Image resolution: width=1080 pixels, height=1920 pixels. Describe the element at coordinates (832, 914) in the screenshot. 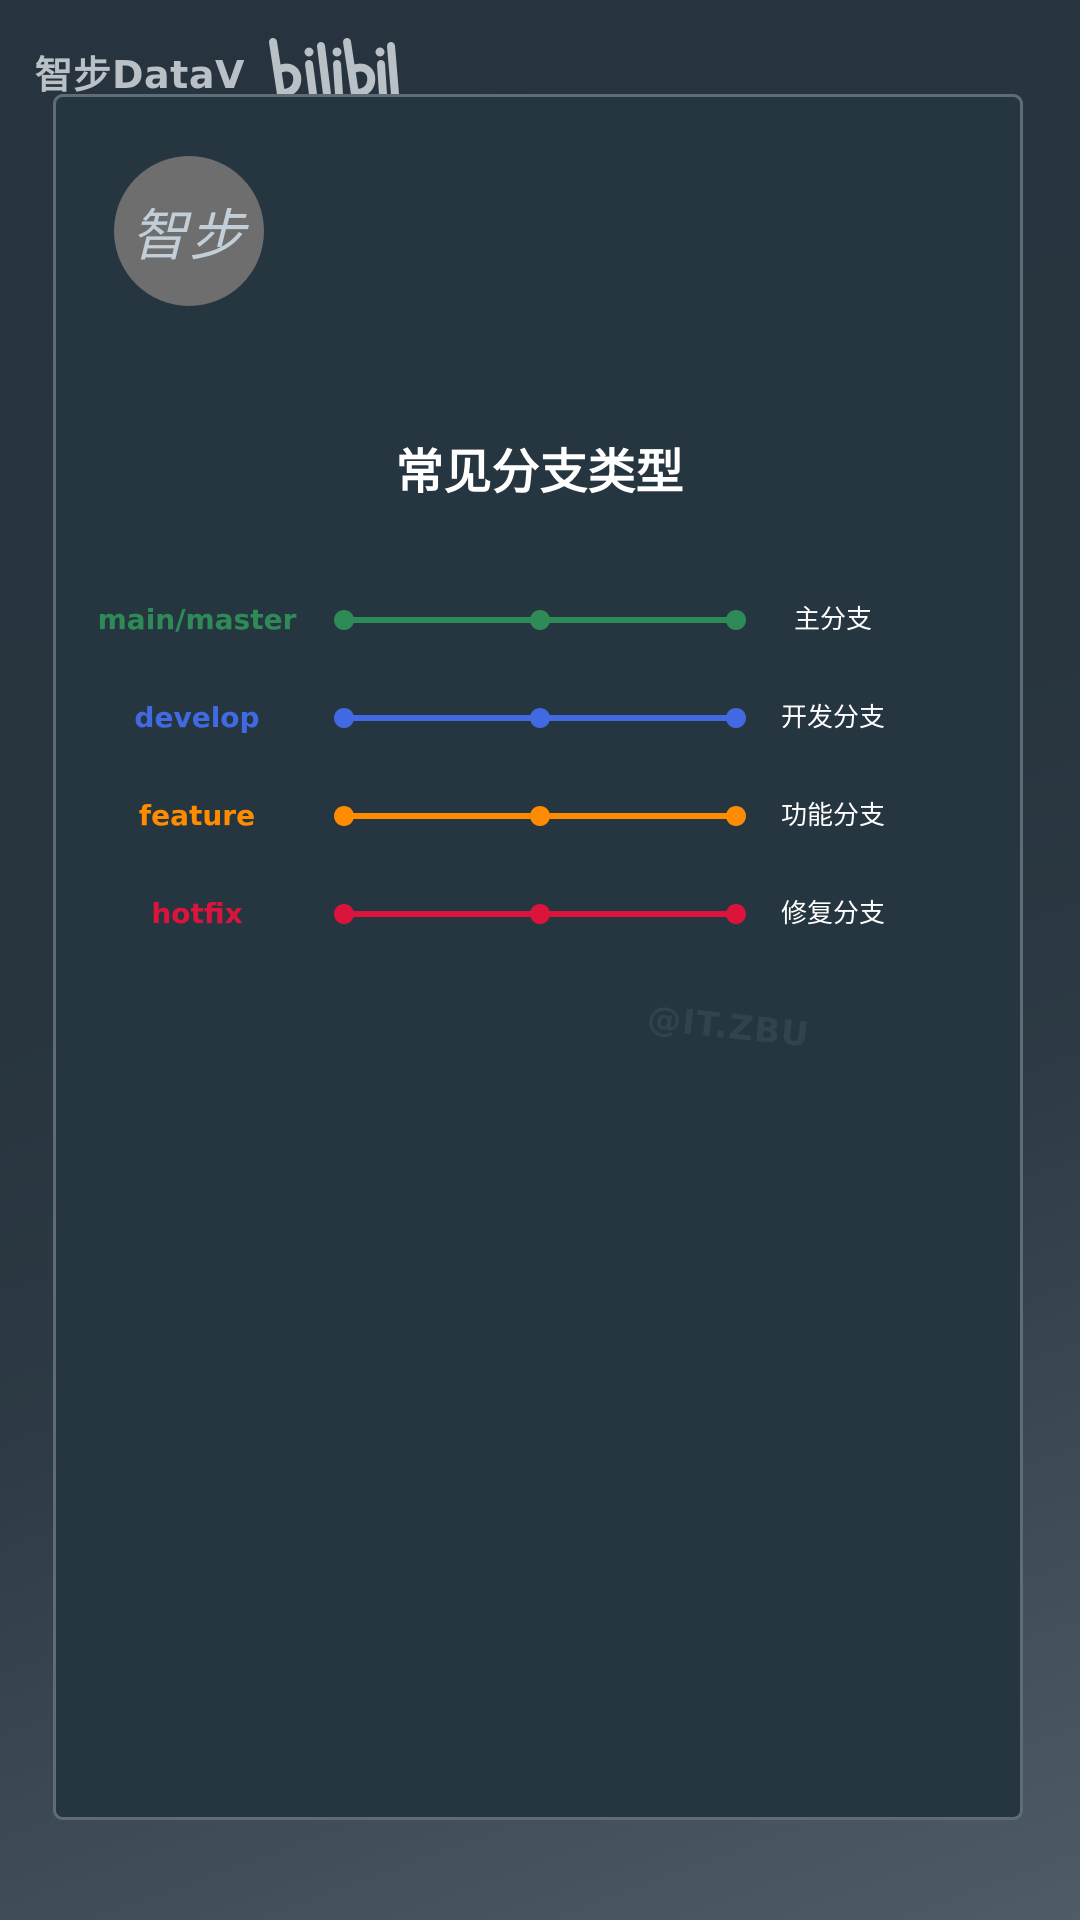

I see `branch-description: 修复分支` at that location.